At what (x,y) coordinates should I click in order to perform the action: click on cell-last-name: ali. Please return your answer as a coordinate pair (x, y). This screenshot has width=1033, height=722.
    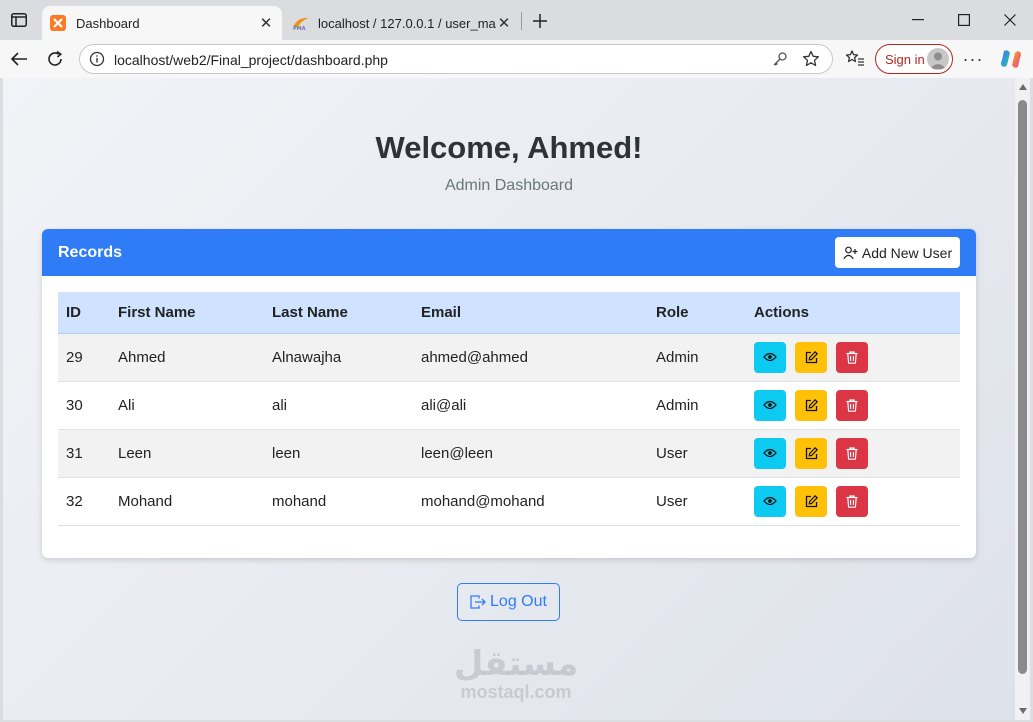
    Looking at the image, I should click on (280, 405).